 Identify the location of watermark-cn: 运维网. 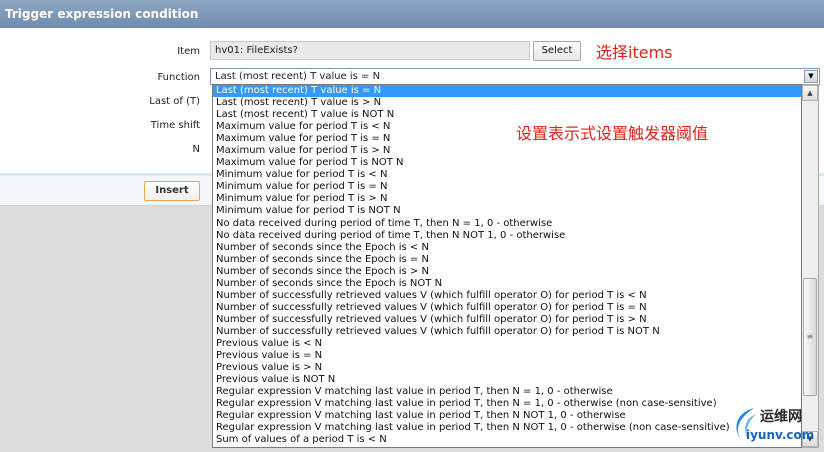
(781, 417).